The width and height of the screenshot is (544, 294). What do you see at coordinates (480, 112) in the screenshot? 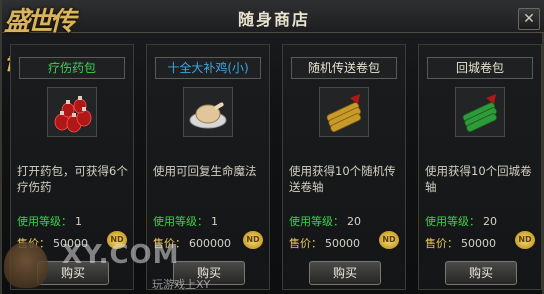
I see `green-scroll-bundle-icon` at bounding box center [480, 112].